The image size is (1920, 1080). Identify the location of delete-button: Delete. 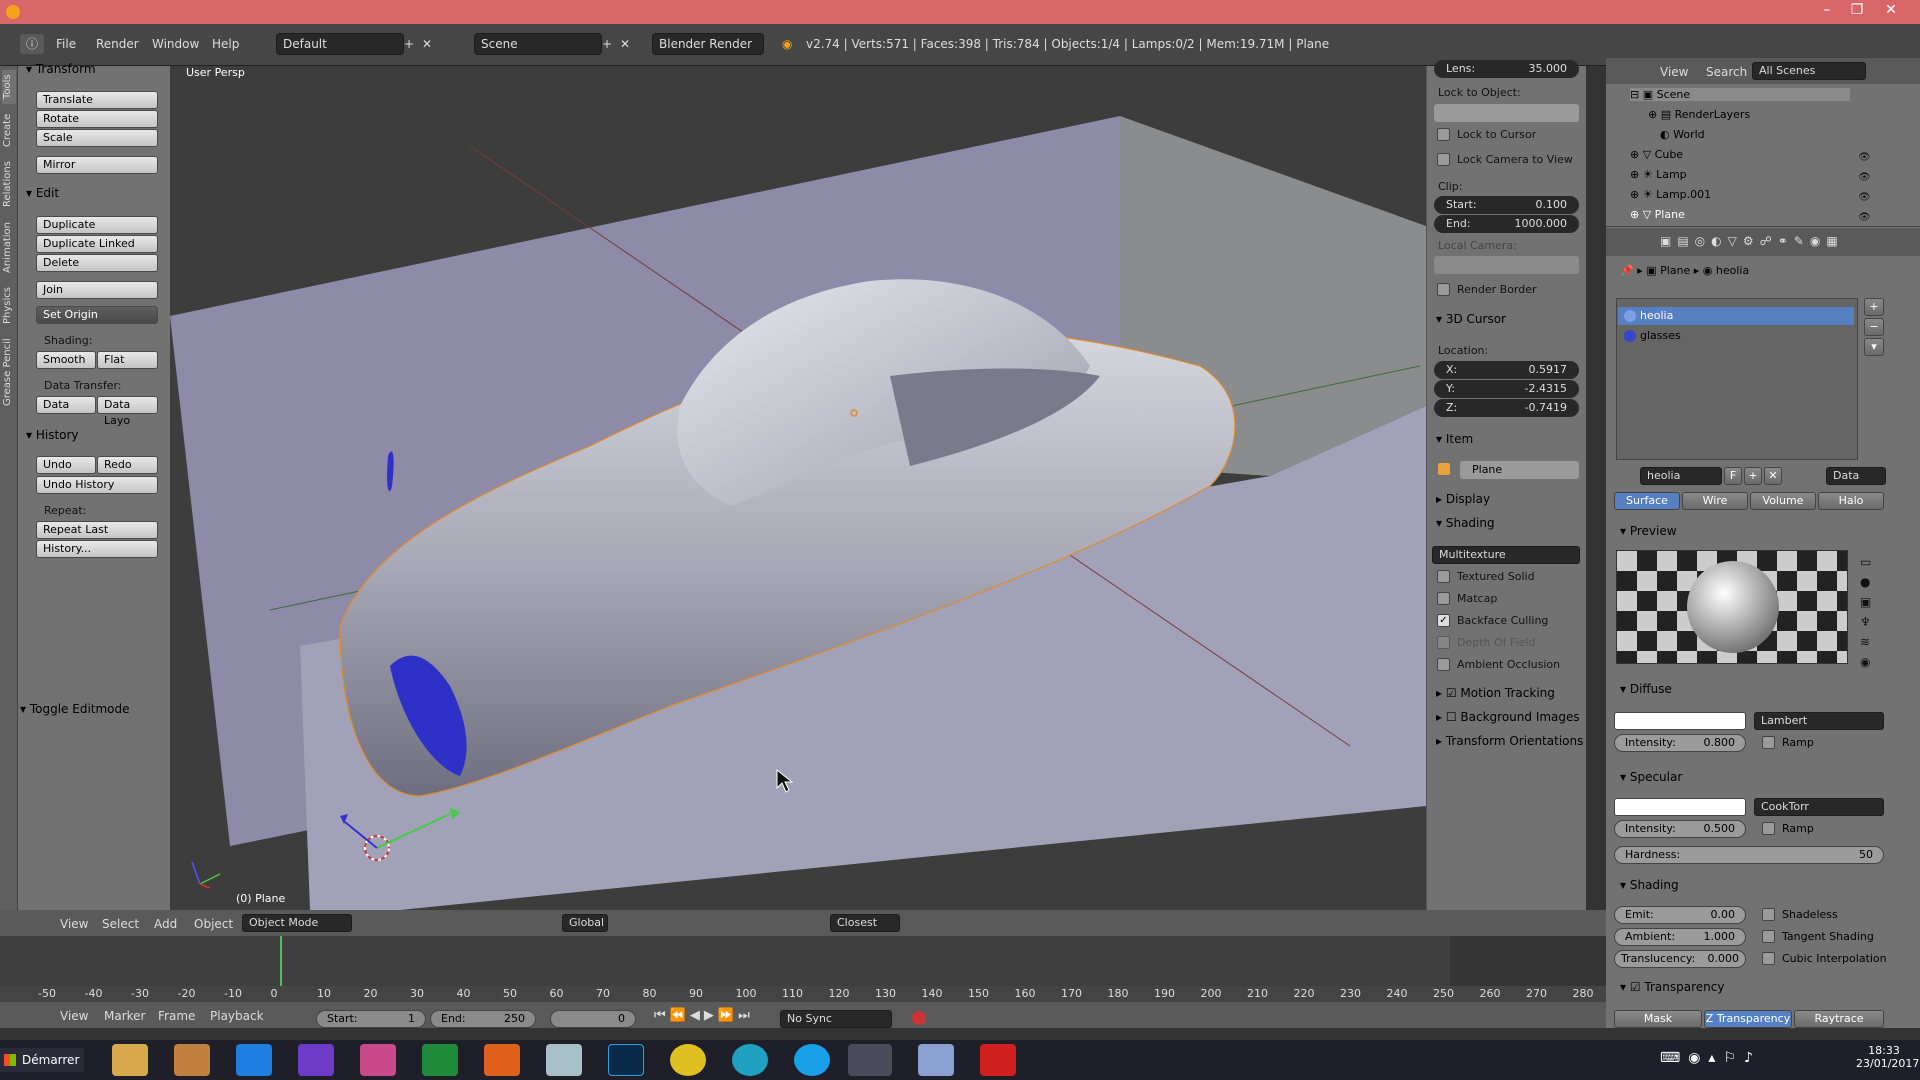
(97, 263).